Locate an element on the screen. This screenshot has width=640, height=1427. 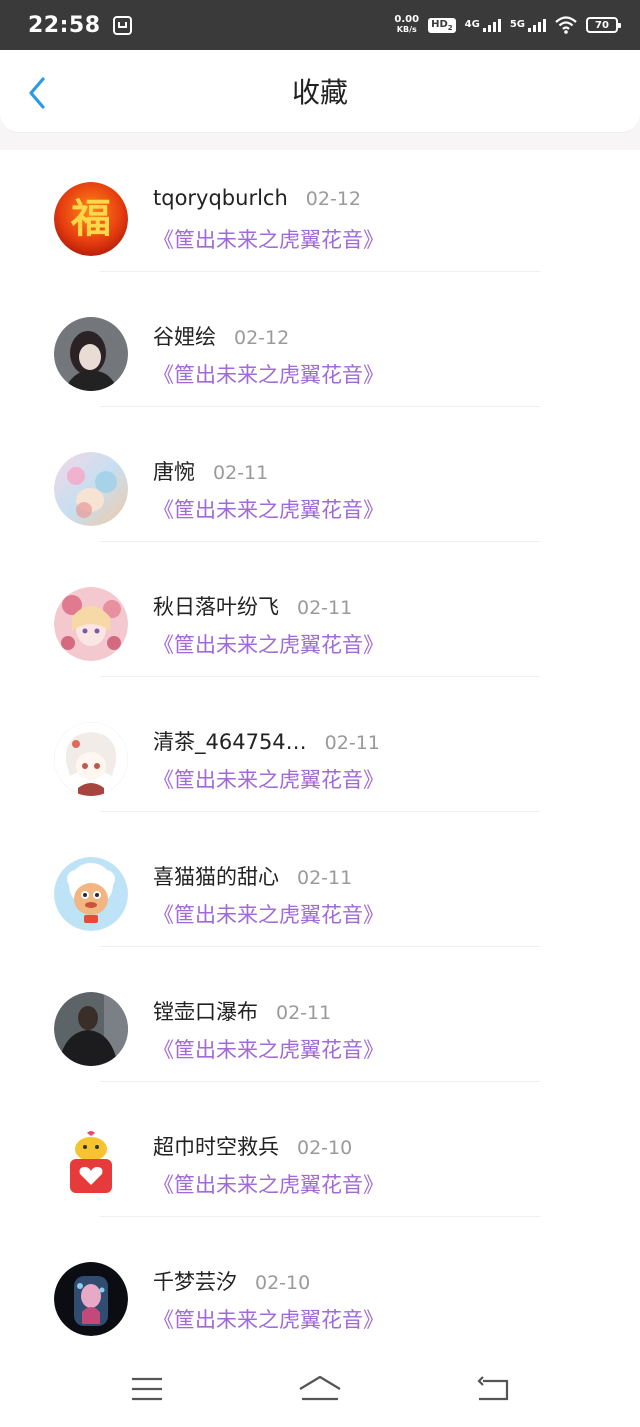
user-name: tqoryqburlch is located at coordinates (220, 198).